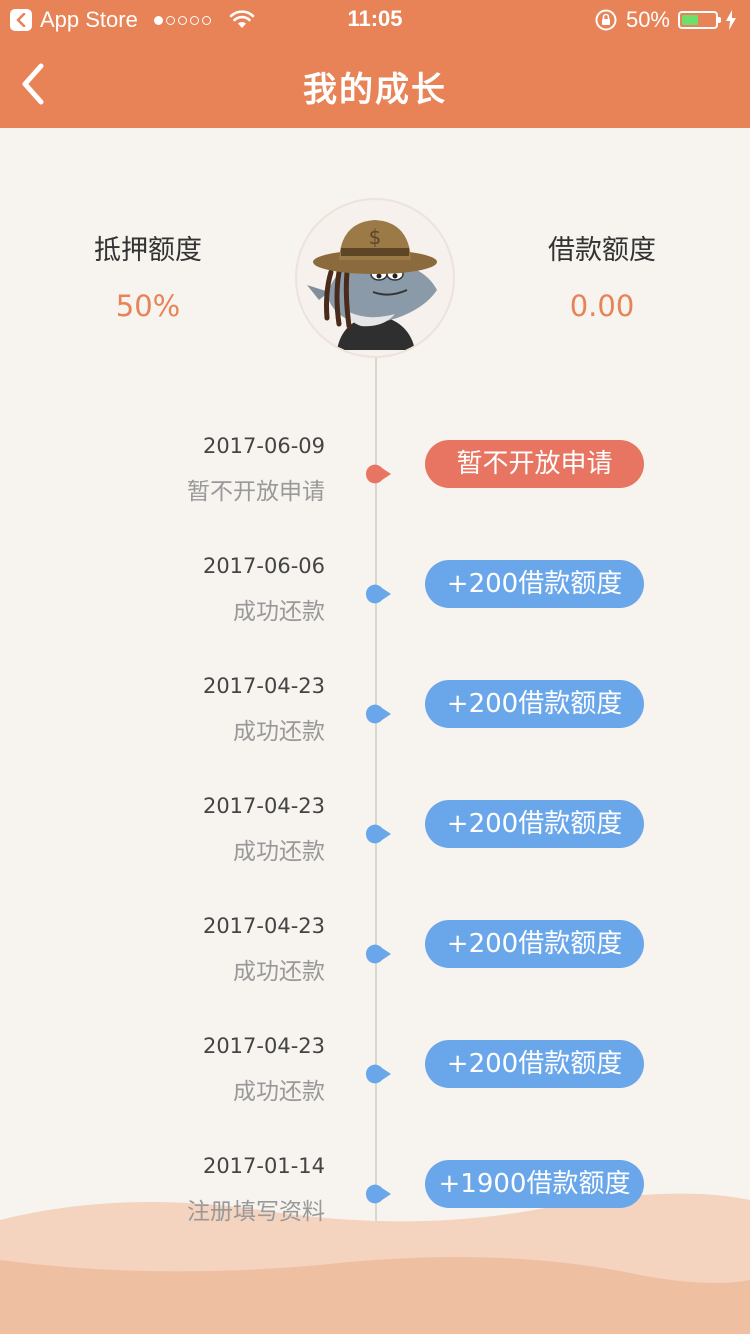  I want to click on timeline-date: 2017-01-14, so click(263, 1166).